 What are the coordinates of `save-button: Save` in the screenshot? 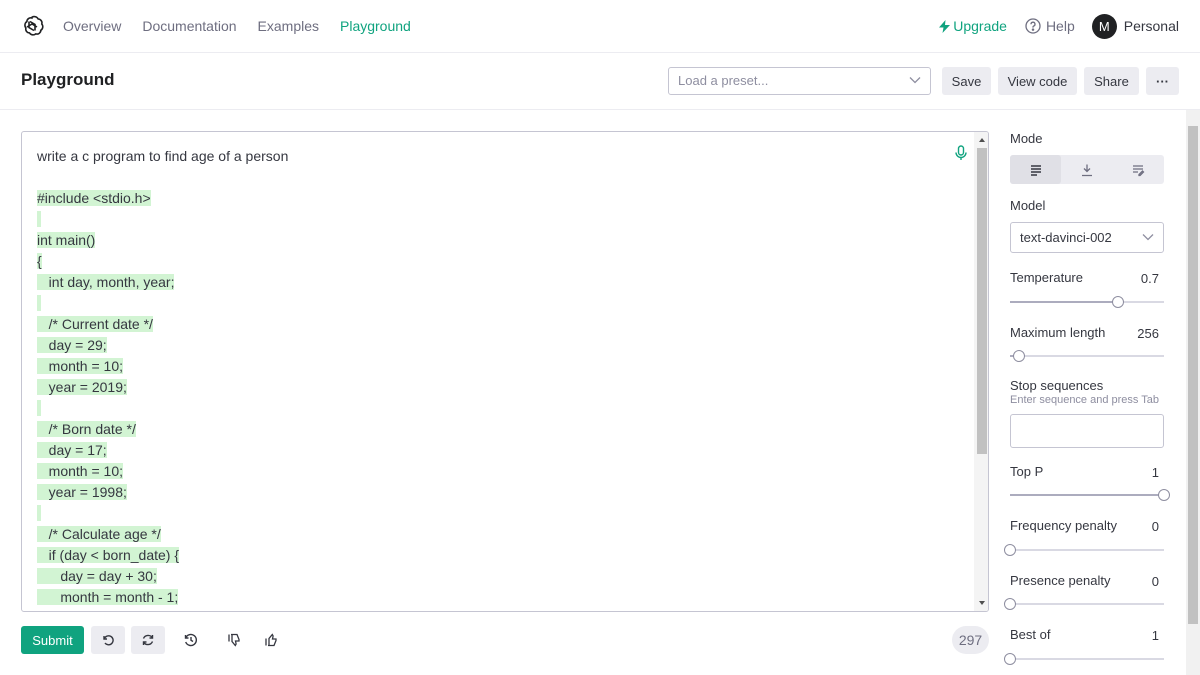 It's located at (966, 81).